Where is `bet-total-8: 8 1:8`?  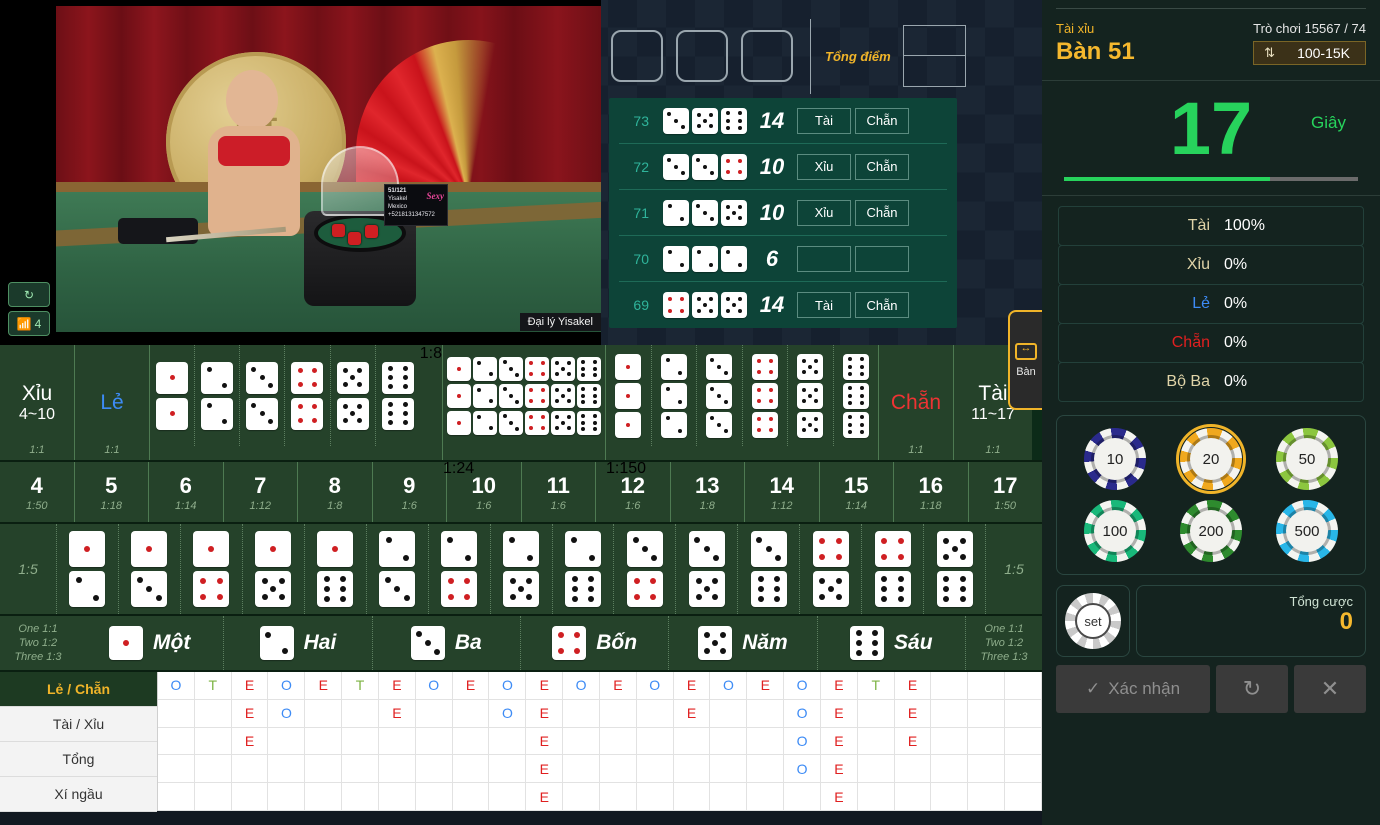 bet-total-8: 8 1:8 is located at coordinates (335, 492).